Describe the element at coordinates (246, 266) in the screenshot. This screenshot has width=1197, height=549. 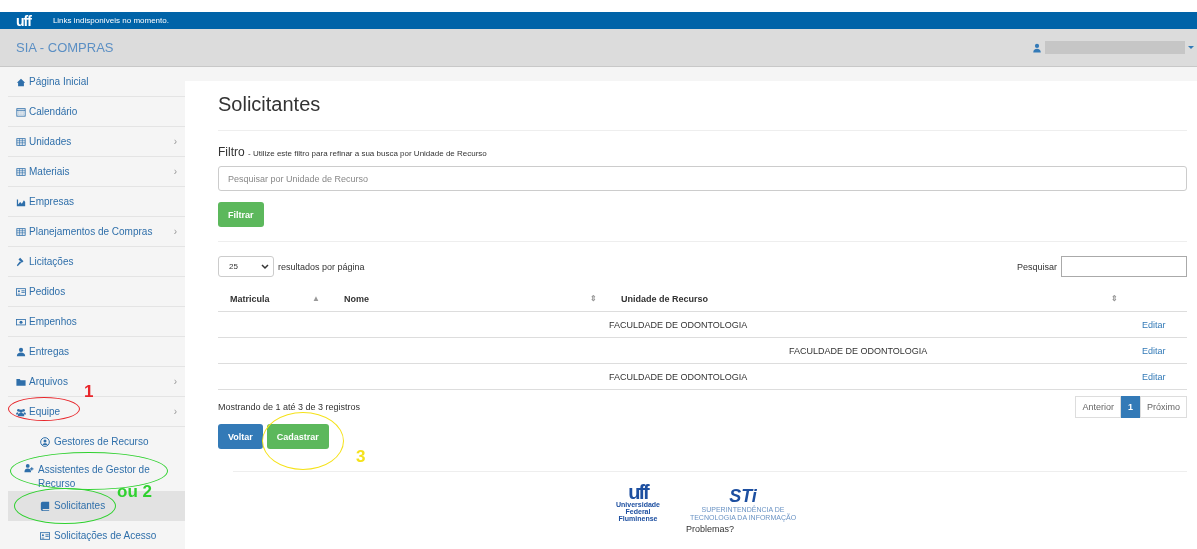
I see `page-size-select: 25` at that location.